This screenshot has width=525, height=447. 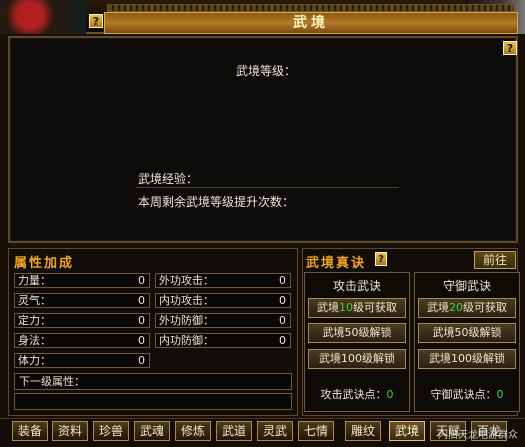 I want to click on tab-wujing: 武境, so click(x=407, y=431).